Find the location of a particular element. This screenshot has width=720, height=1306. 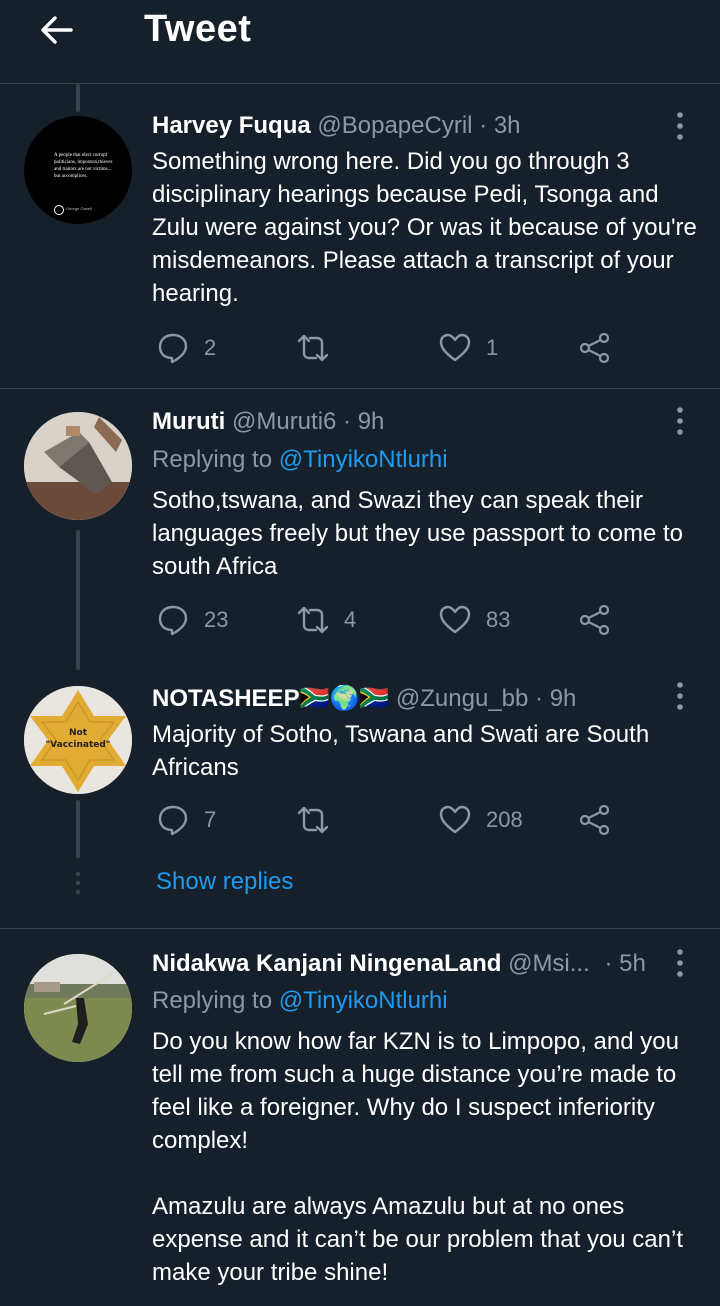

retweet-button: 4 is located at coordinates (326, 620).